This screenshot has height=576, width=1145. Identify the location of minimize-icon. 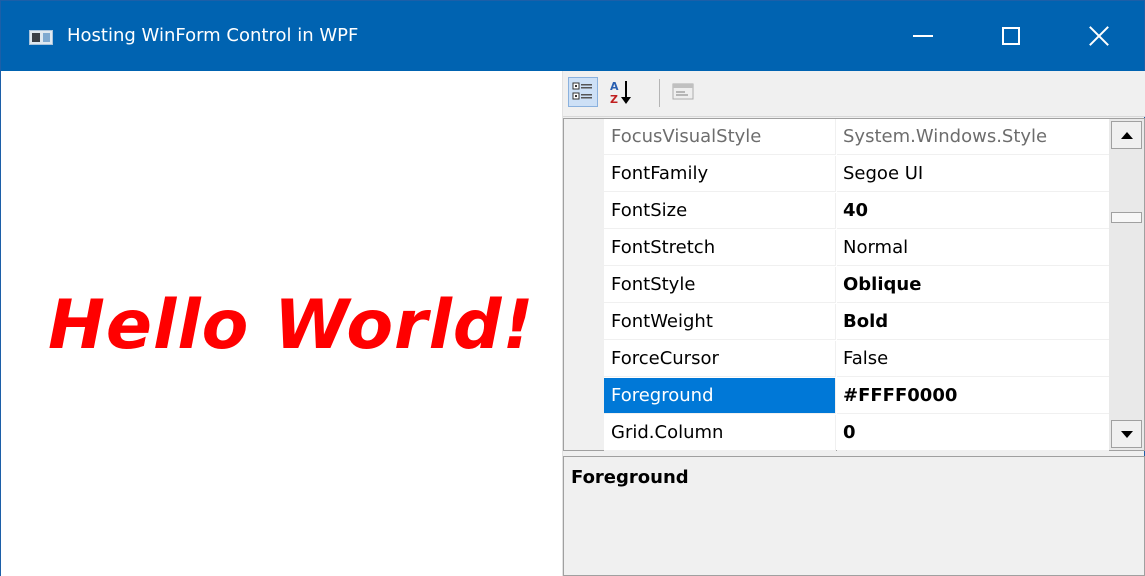
(923, 36).